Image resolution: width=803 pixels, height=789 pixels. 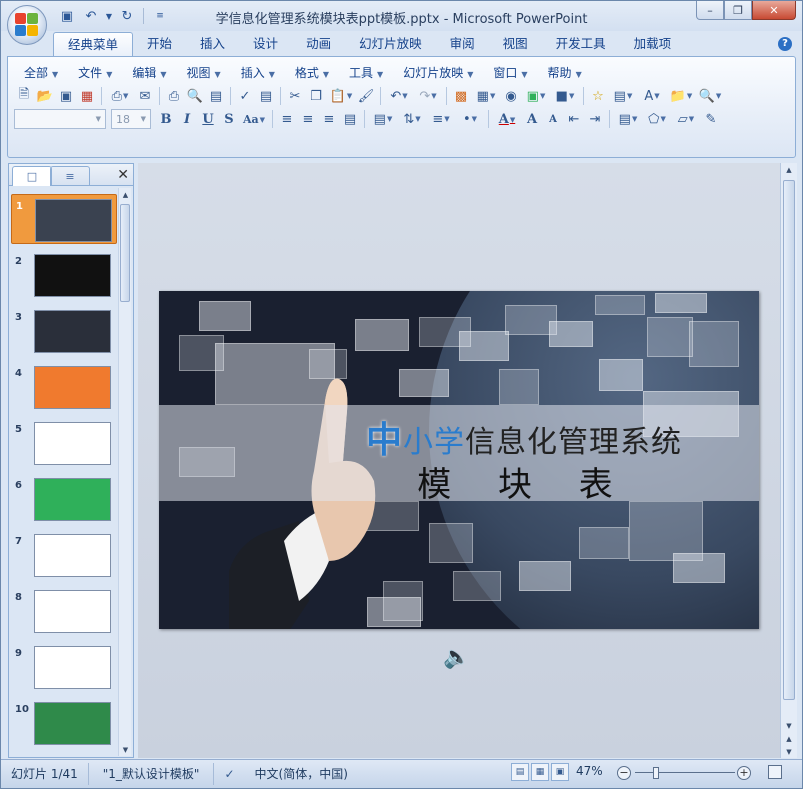 What do you see at coordinates (685, 773) in the screenshot?
I see `zoom-slider: − +` at bounding box center [685, 773].